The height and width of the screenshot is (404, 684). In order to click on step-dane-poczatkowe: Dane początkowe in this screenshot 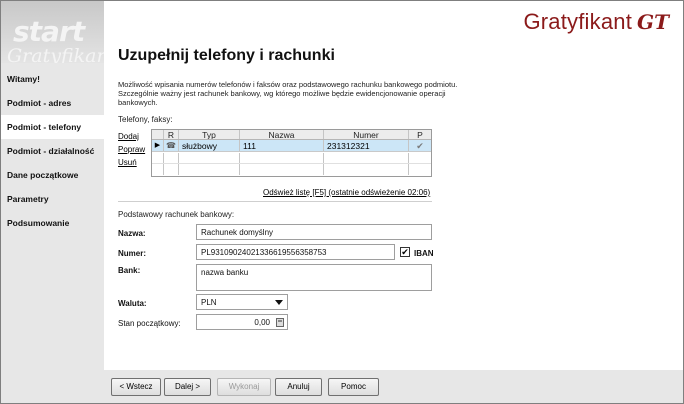, I will do `click(52, 175)`.